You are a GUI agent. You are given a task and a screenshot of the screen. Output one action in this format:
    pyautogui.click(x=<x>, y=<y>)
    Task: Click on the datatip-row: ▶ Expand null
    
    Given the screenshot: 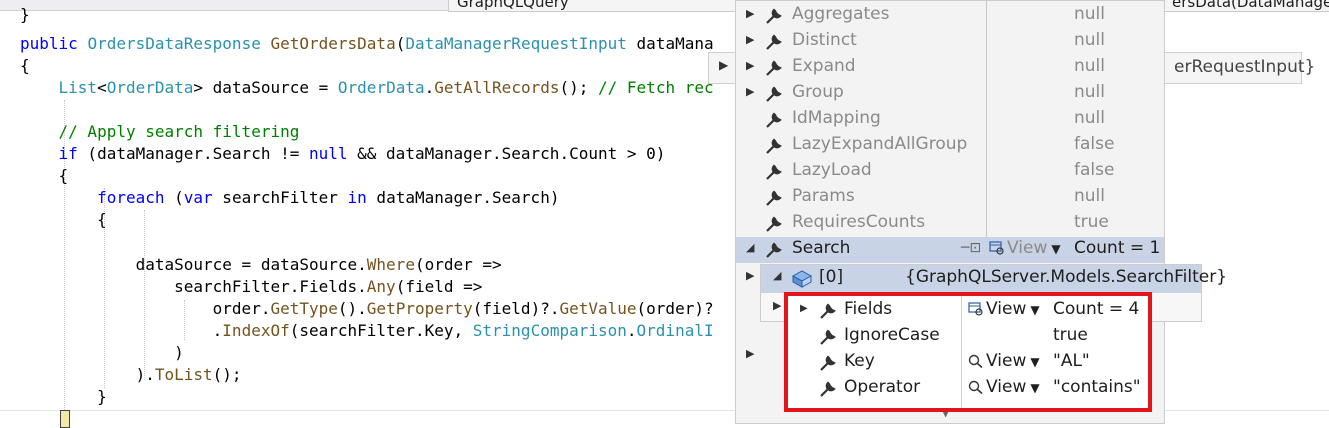 What is the action you would take?
    pyautogui.click(x=950, y=68)
    